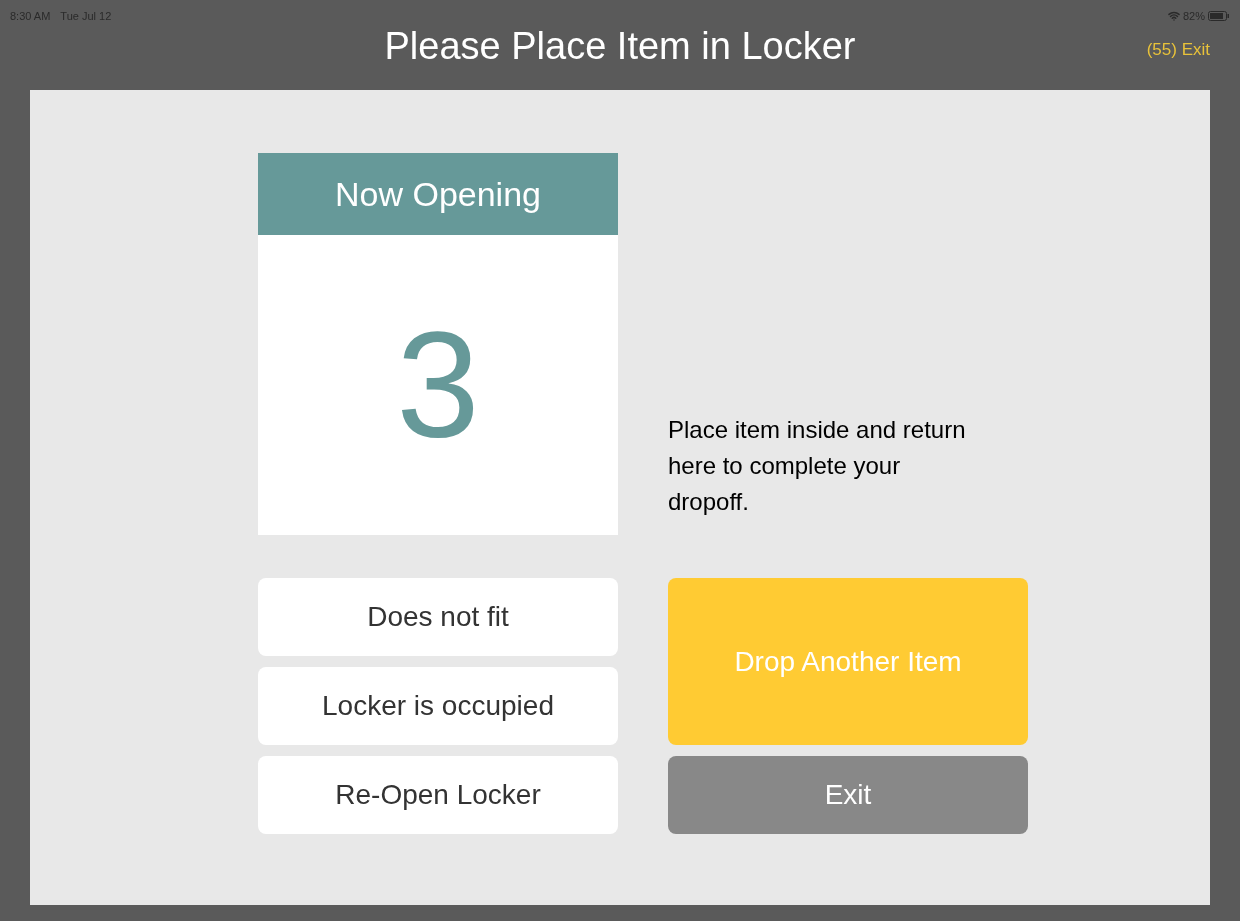 The width and height of the screenshot is (1240, 921). Describe the element at coordinates (438, 617) in the screenshot. I see `issue-button: Does not fit` at that location.